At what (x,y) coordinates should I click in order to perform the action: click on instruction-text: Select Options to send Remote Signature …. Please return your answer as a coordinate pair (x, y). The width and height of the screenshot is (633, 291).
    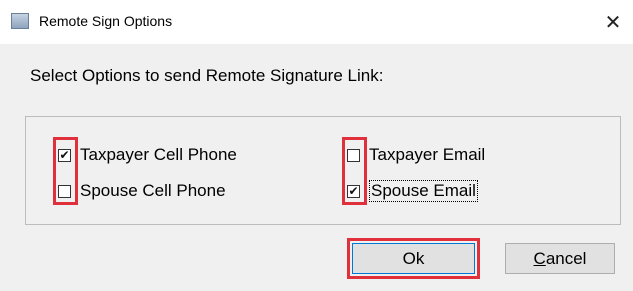
    Looking at the image, I should click on (207, 75).